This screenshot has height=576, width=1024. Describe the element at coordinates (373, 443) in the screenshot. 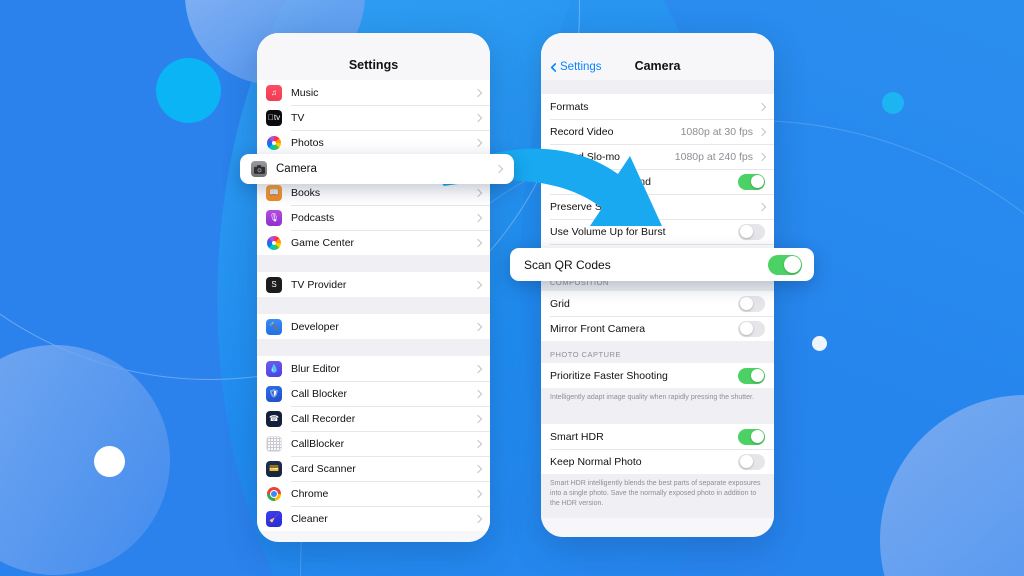

I see `list-item-callblocker: CallBlocker` at that location.